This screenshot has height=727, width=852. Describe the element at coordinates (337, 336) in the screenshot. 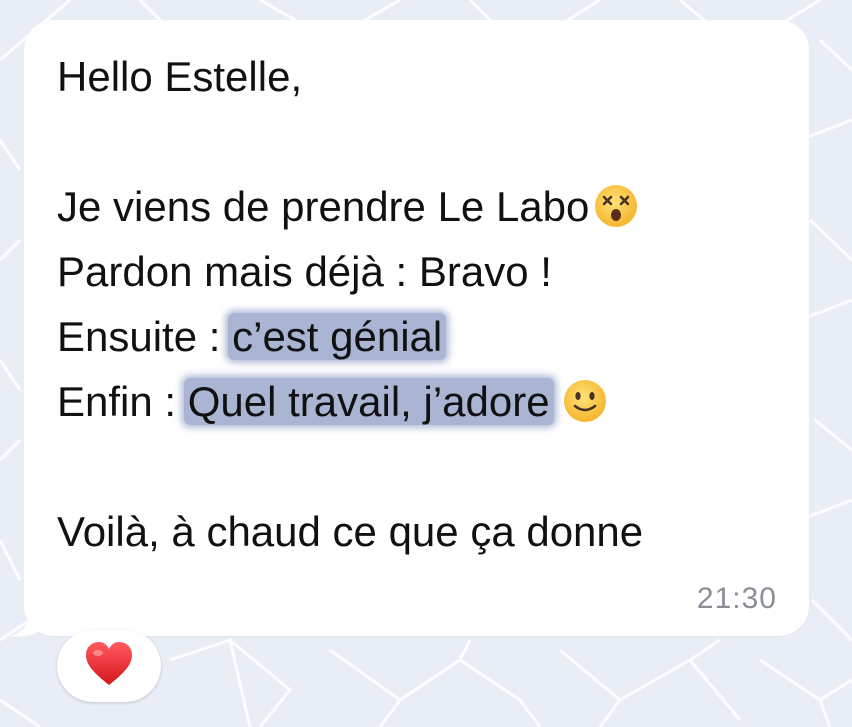

I see `highlighted-text-genial: c’est génial` at that location.